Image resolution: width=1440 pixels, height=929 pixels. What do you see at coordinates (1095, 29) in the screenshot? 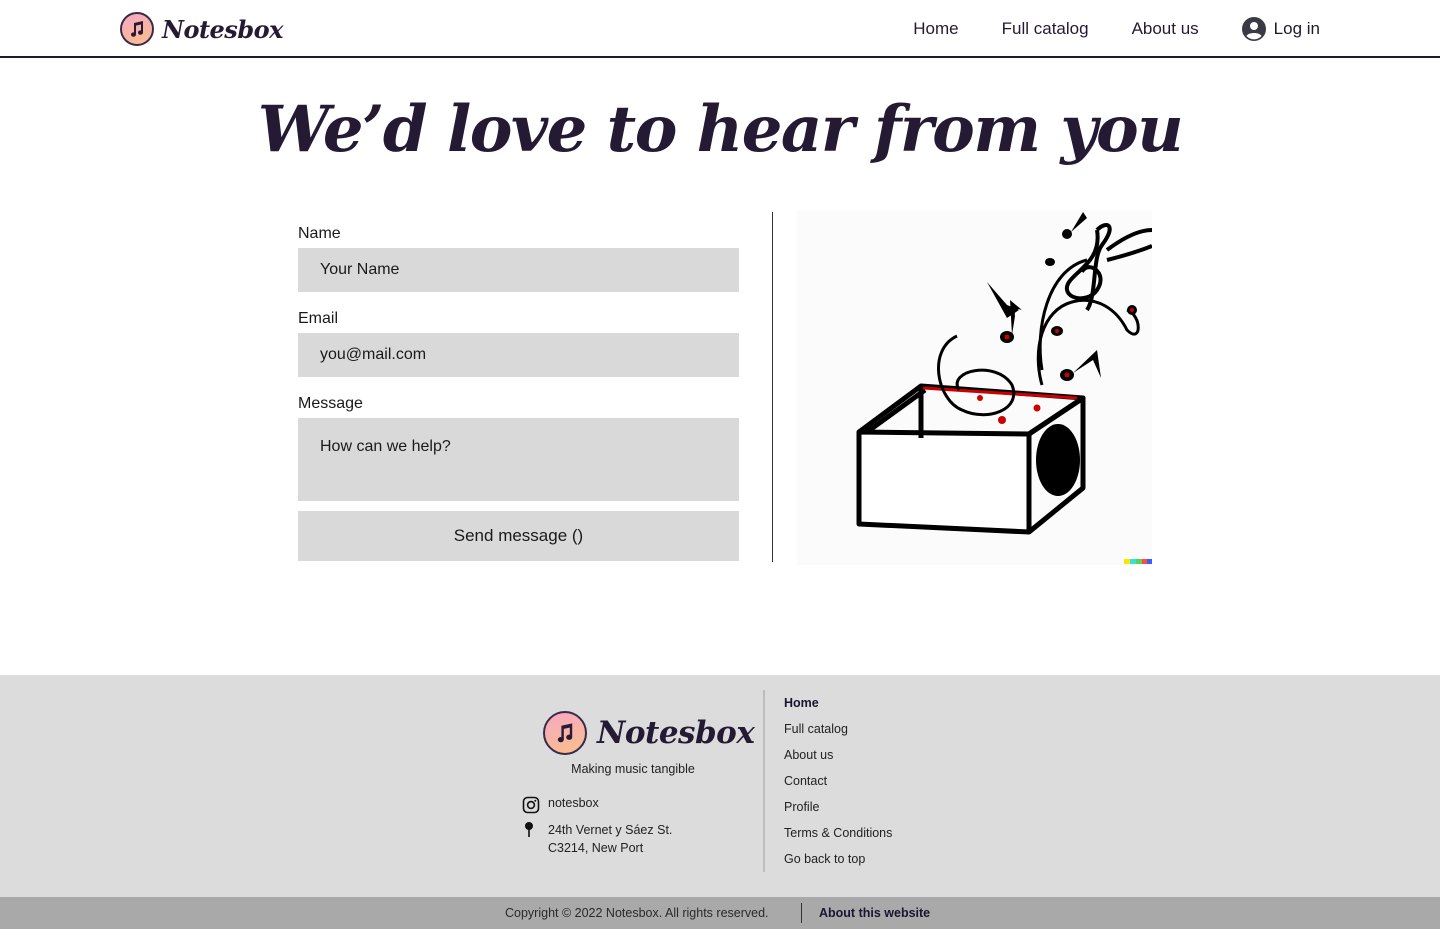
I see `main-nav: Home Full catalog About us Log in` at bounding box center [1095, 29].